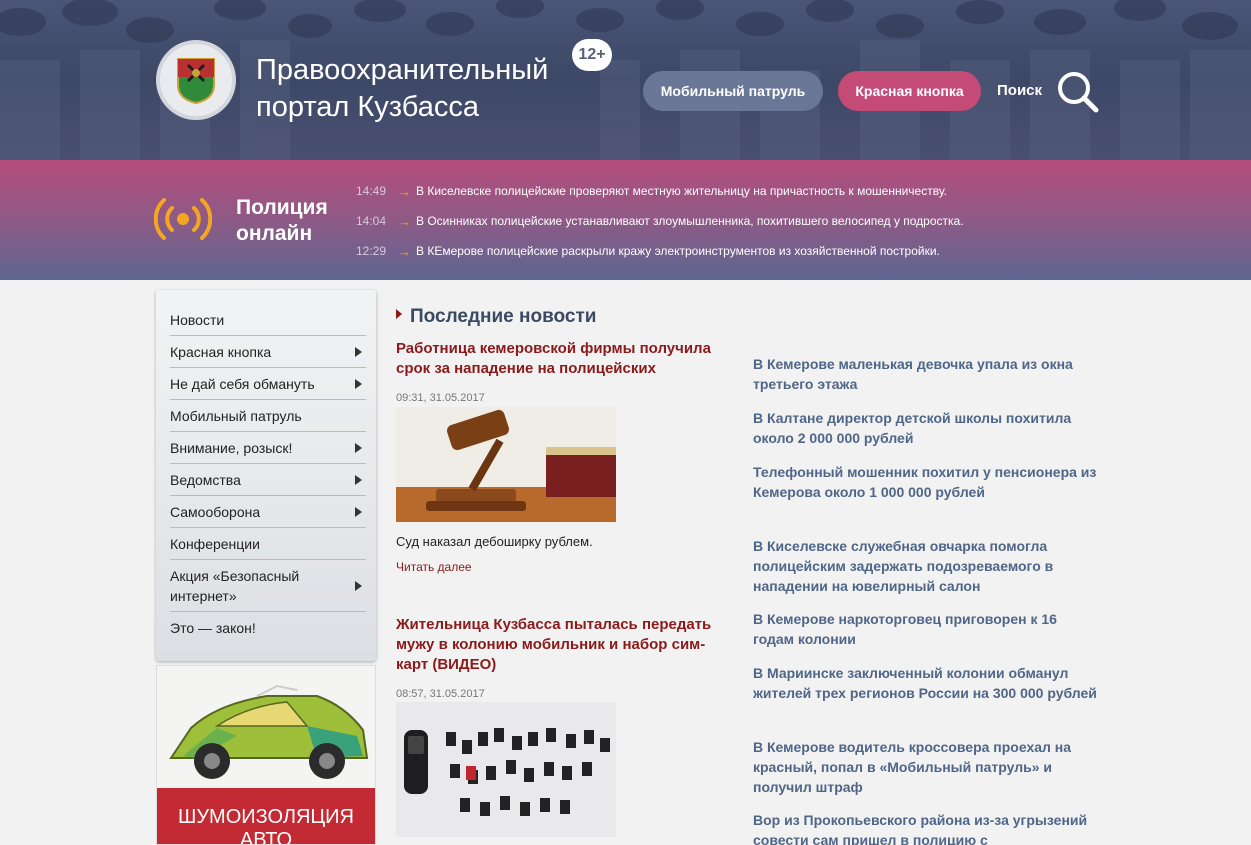  What do you see at coordinates (268, 323) in the screenshot?
I see `sidebar-item-news: Новости` at bounding box center [268, 323].